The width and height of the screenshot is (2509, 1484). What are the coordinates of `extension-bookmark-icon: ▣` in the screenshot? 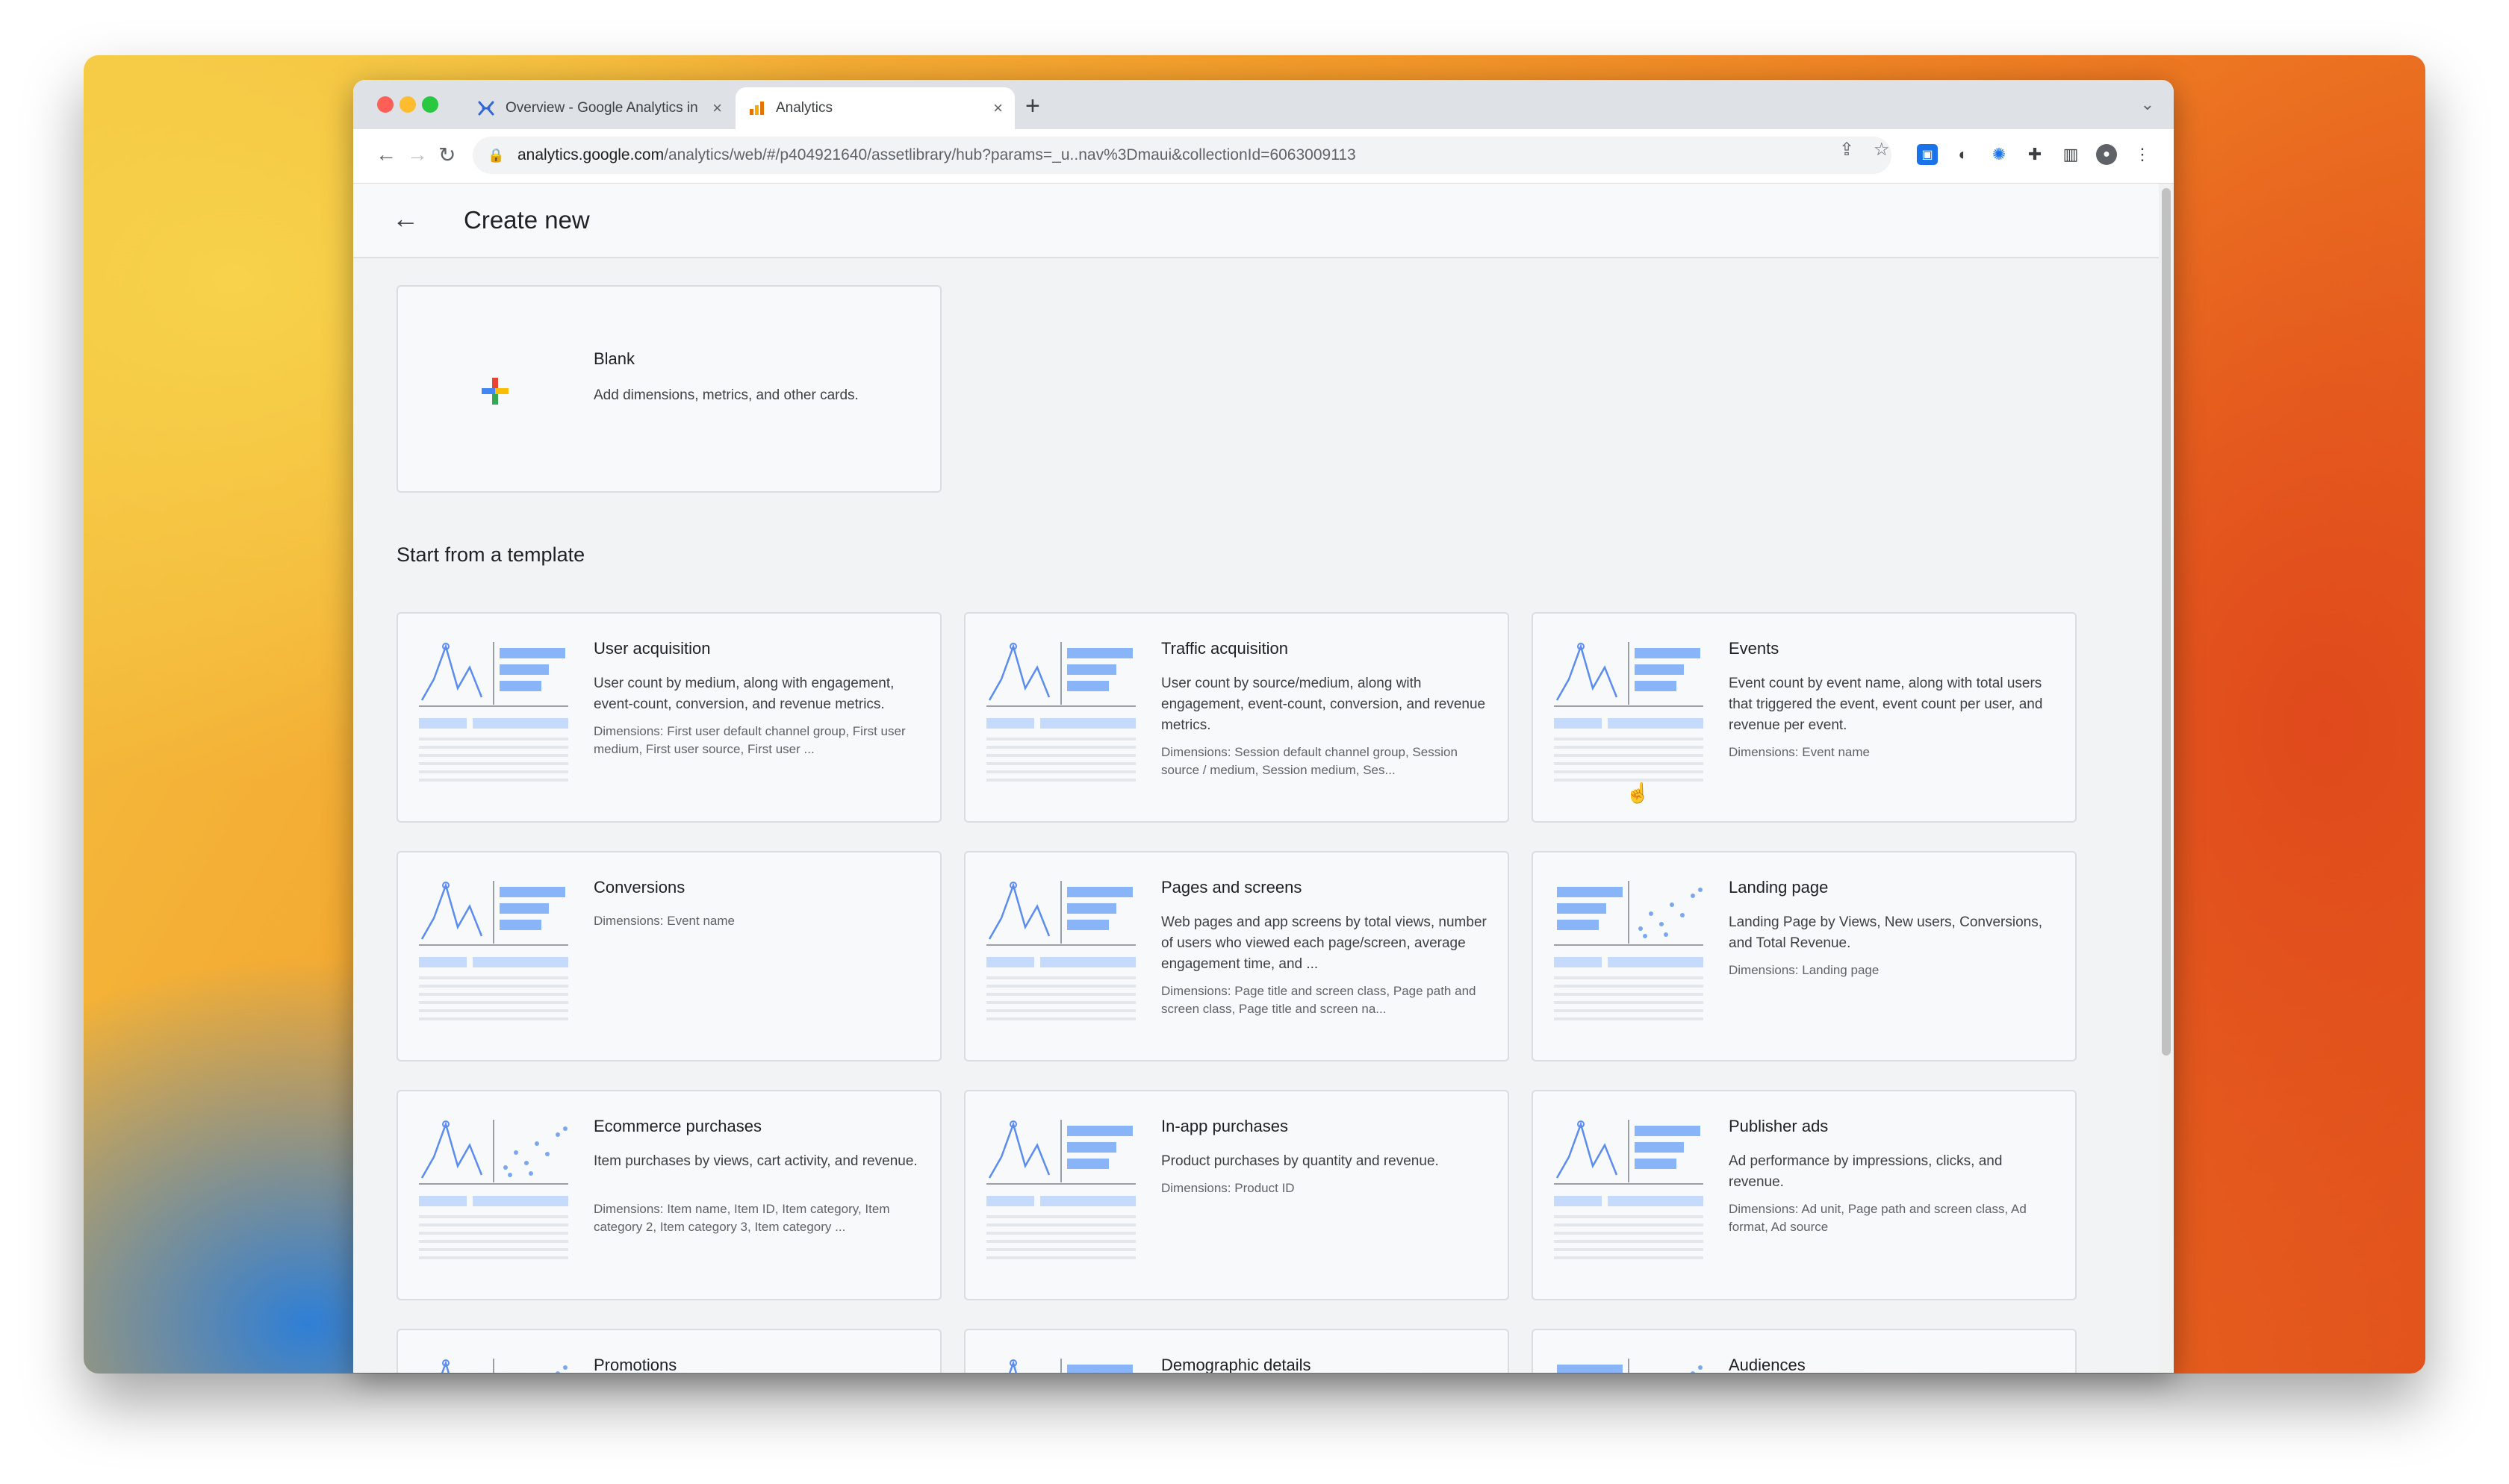 It's located at (1927, 154).